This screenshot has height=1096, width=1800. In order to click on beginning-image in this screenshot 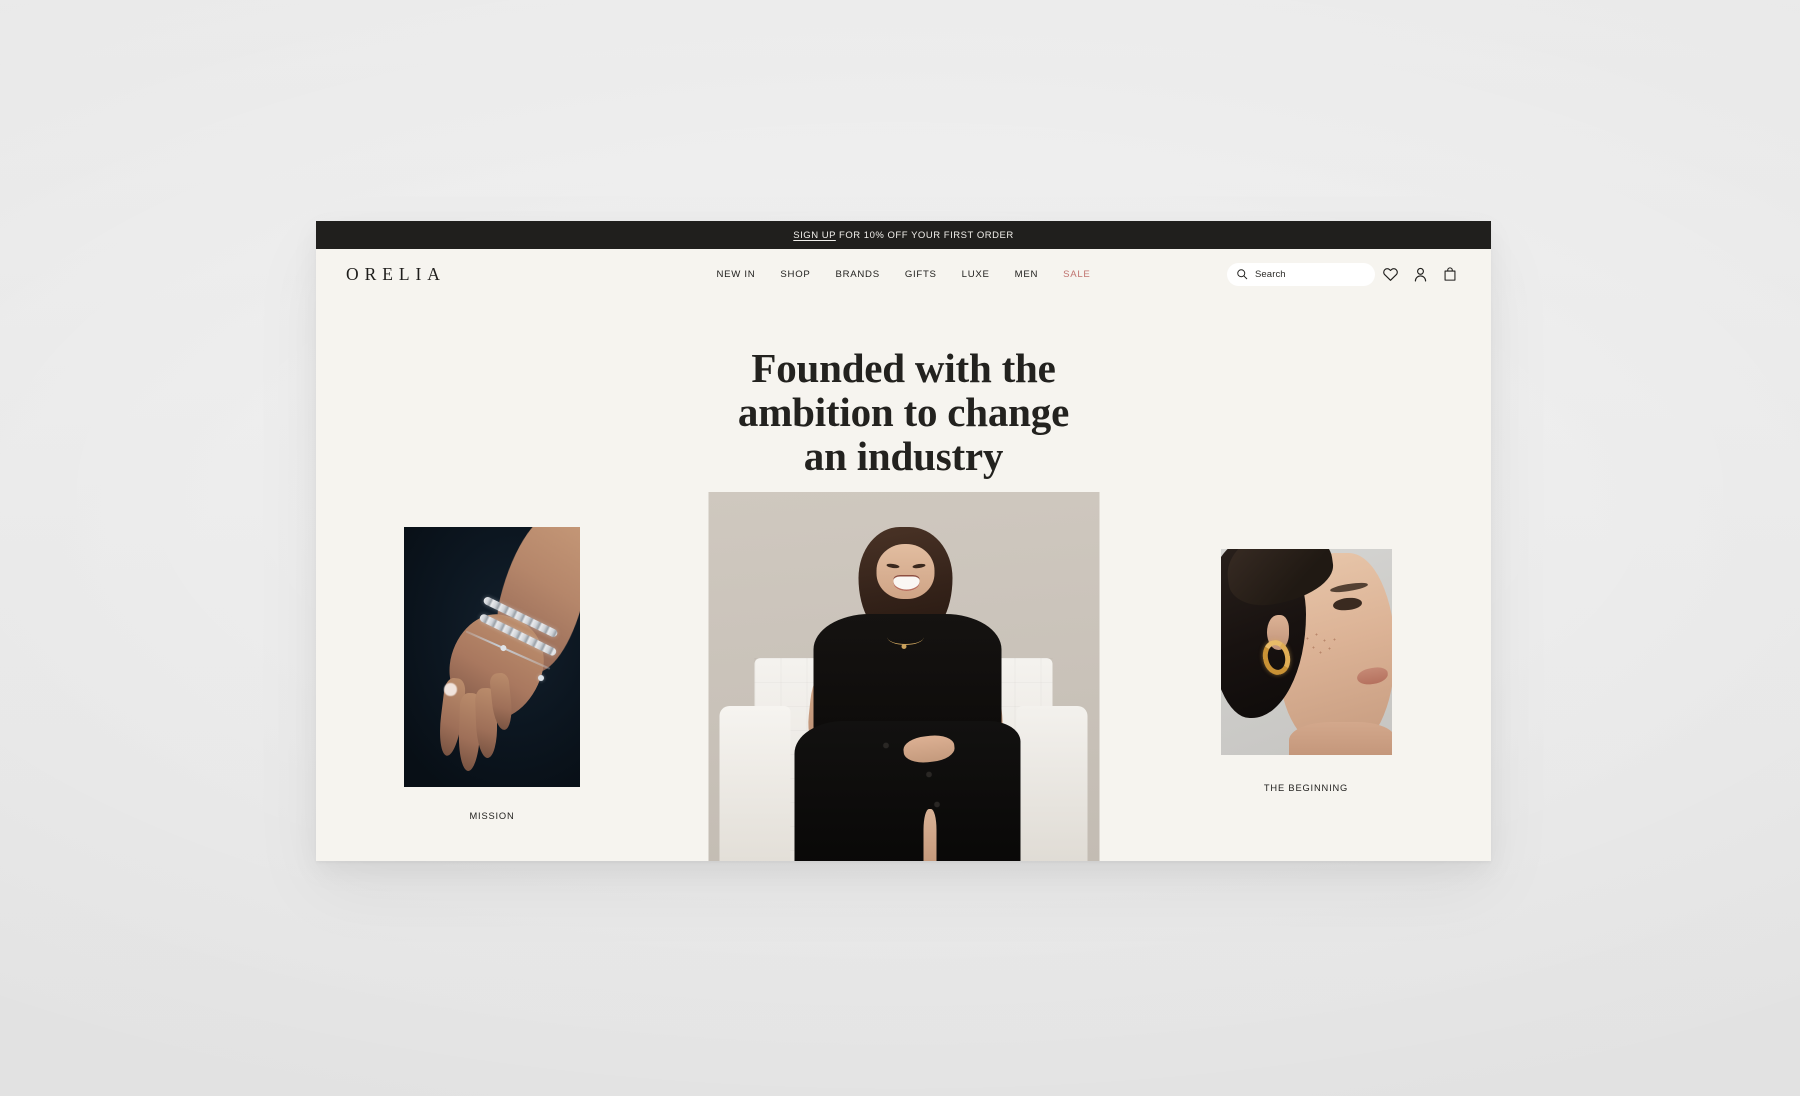, I will do `click(1306, 652)`.